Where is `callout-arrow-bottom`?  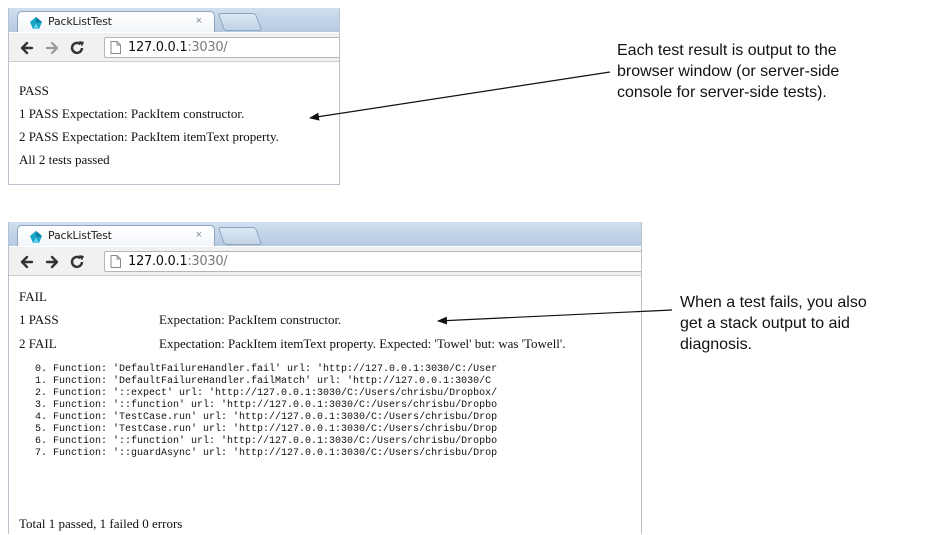
callout-arrow-bottom is located at coordinates (555, 317).